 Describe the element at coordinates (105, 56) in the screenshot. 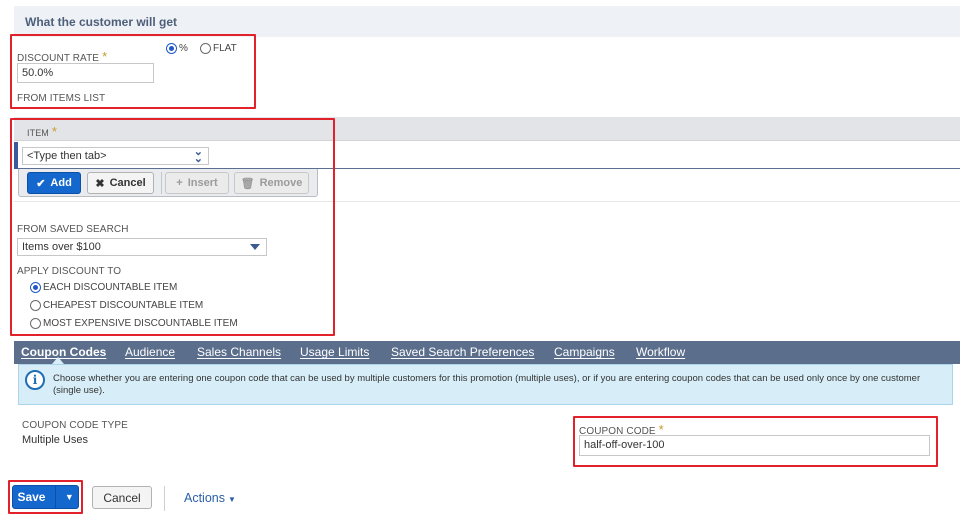

I see `required-mark: *` at that location.